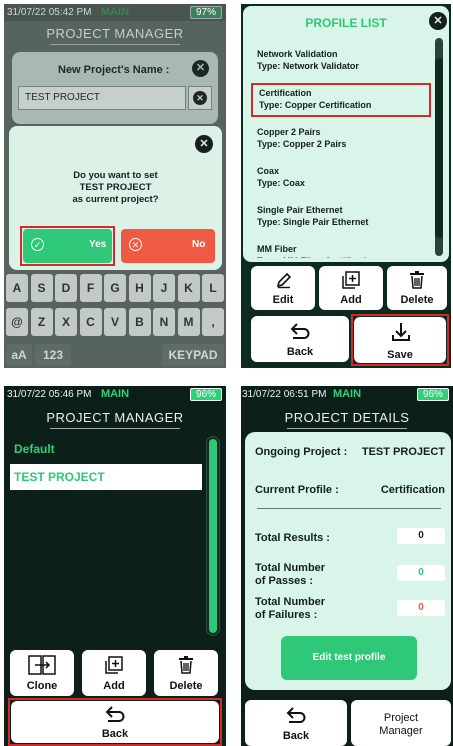 The height and width of the screenshot is (746, 453). Describe the element at coordinates (66, 288) in the screenshot. I see `key-d: D` at that location.